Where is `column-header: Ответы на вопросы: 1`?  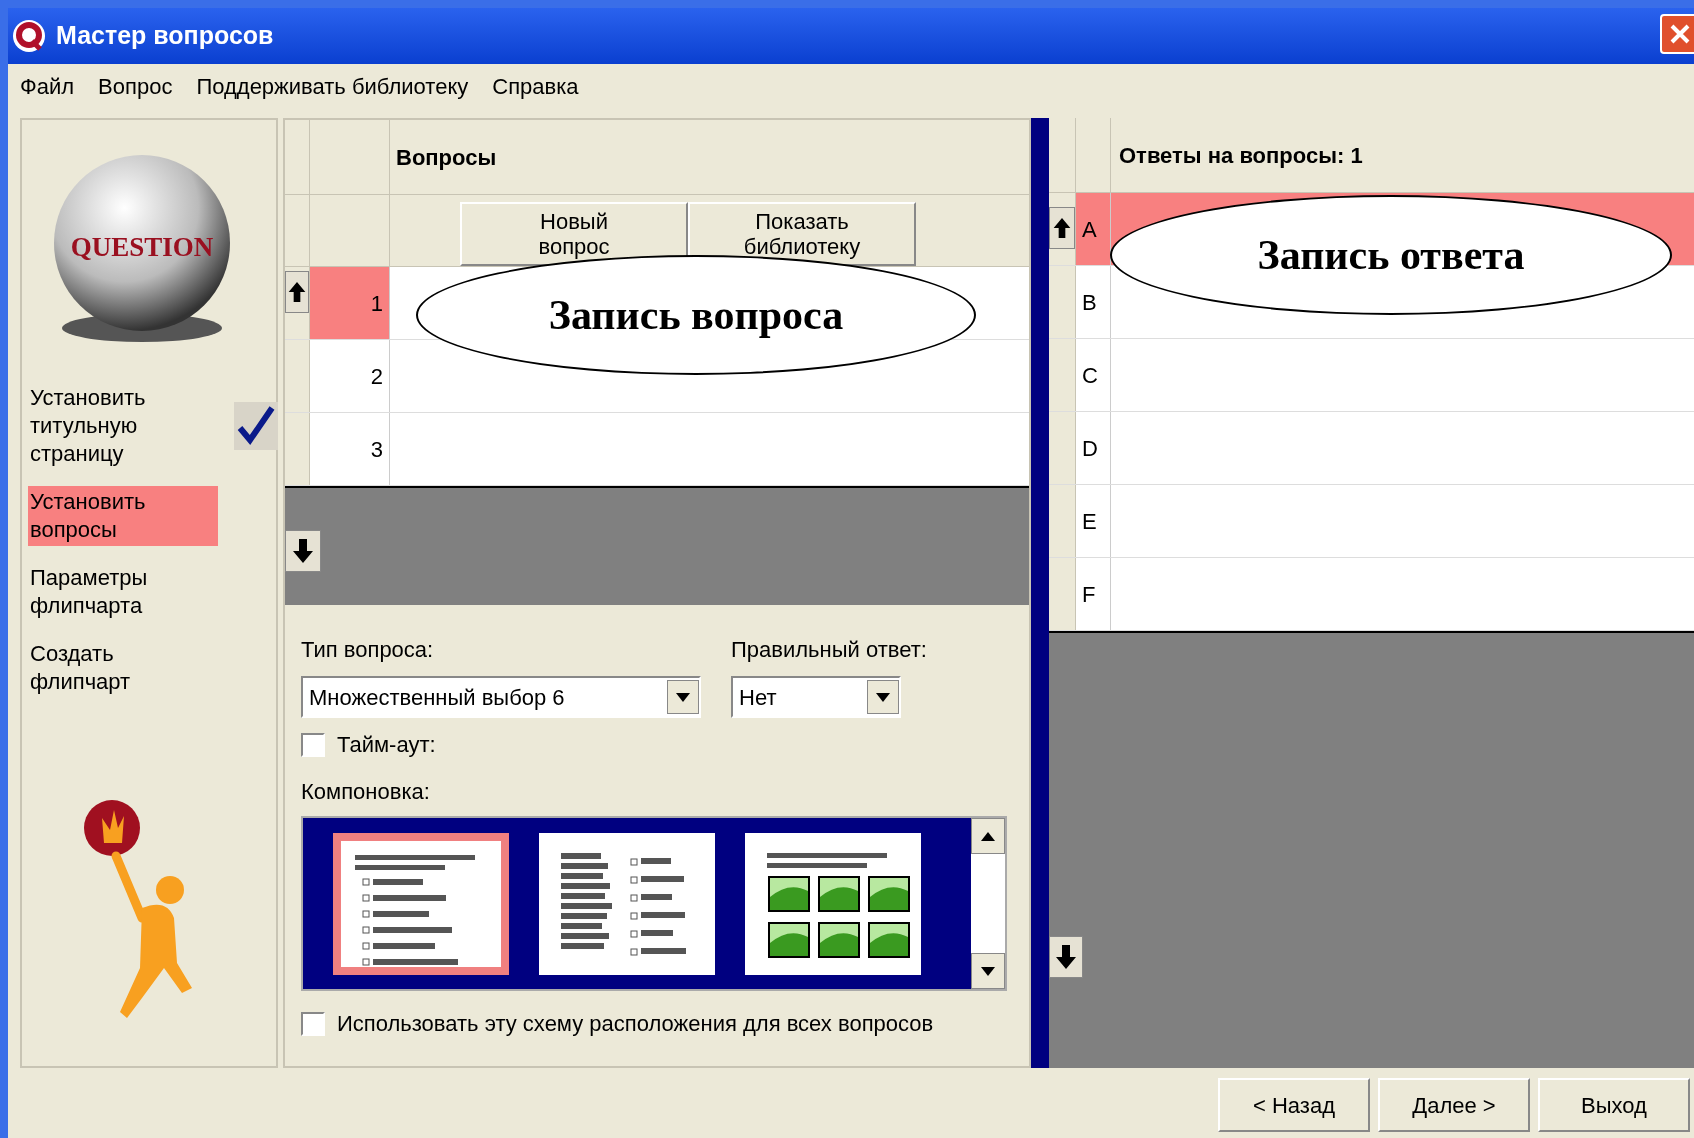 column-header: Ответы на вопросы: 1 is located at coordinates (1241, 155).